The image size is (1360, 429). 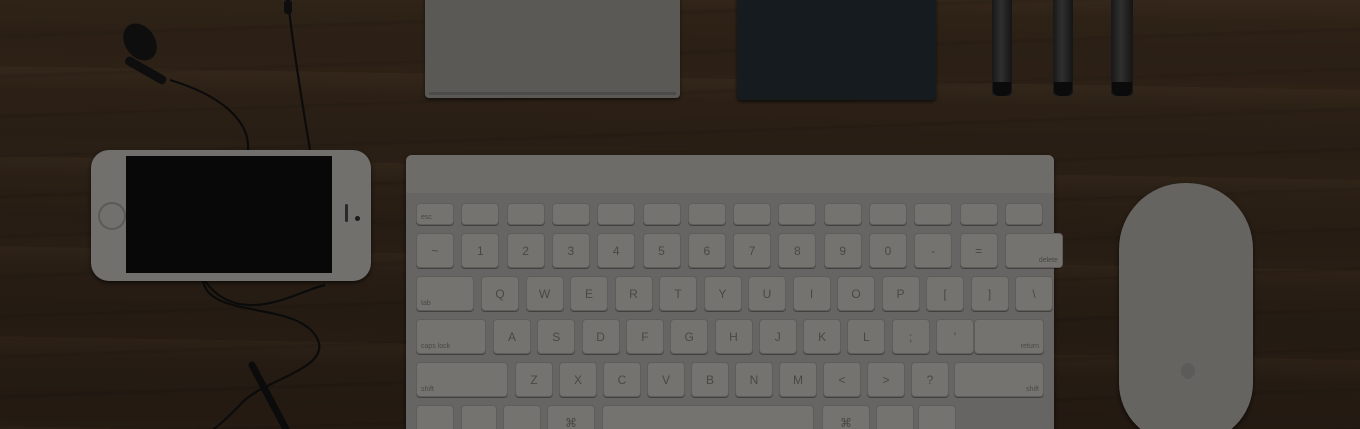 What do you see at coordinates (357, 218) in the screenshot?
I see `phone-camera` at bounding box center [357, 218].